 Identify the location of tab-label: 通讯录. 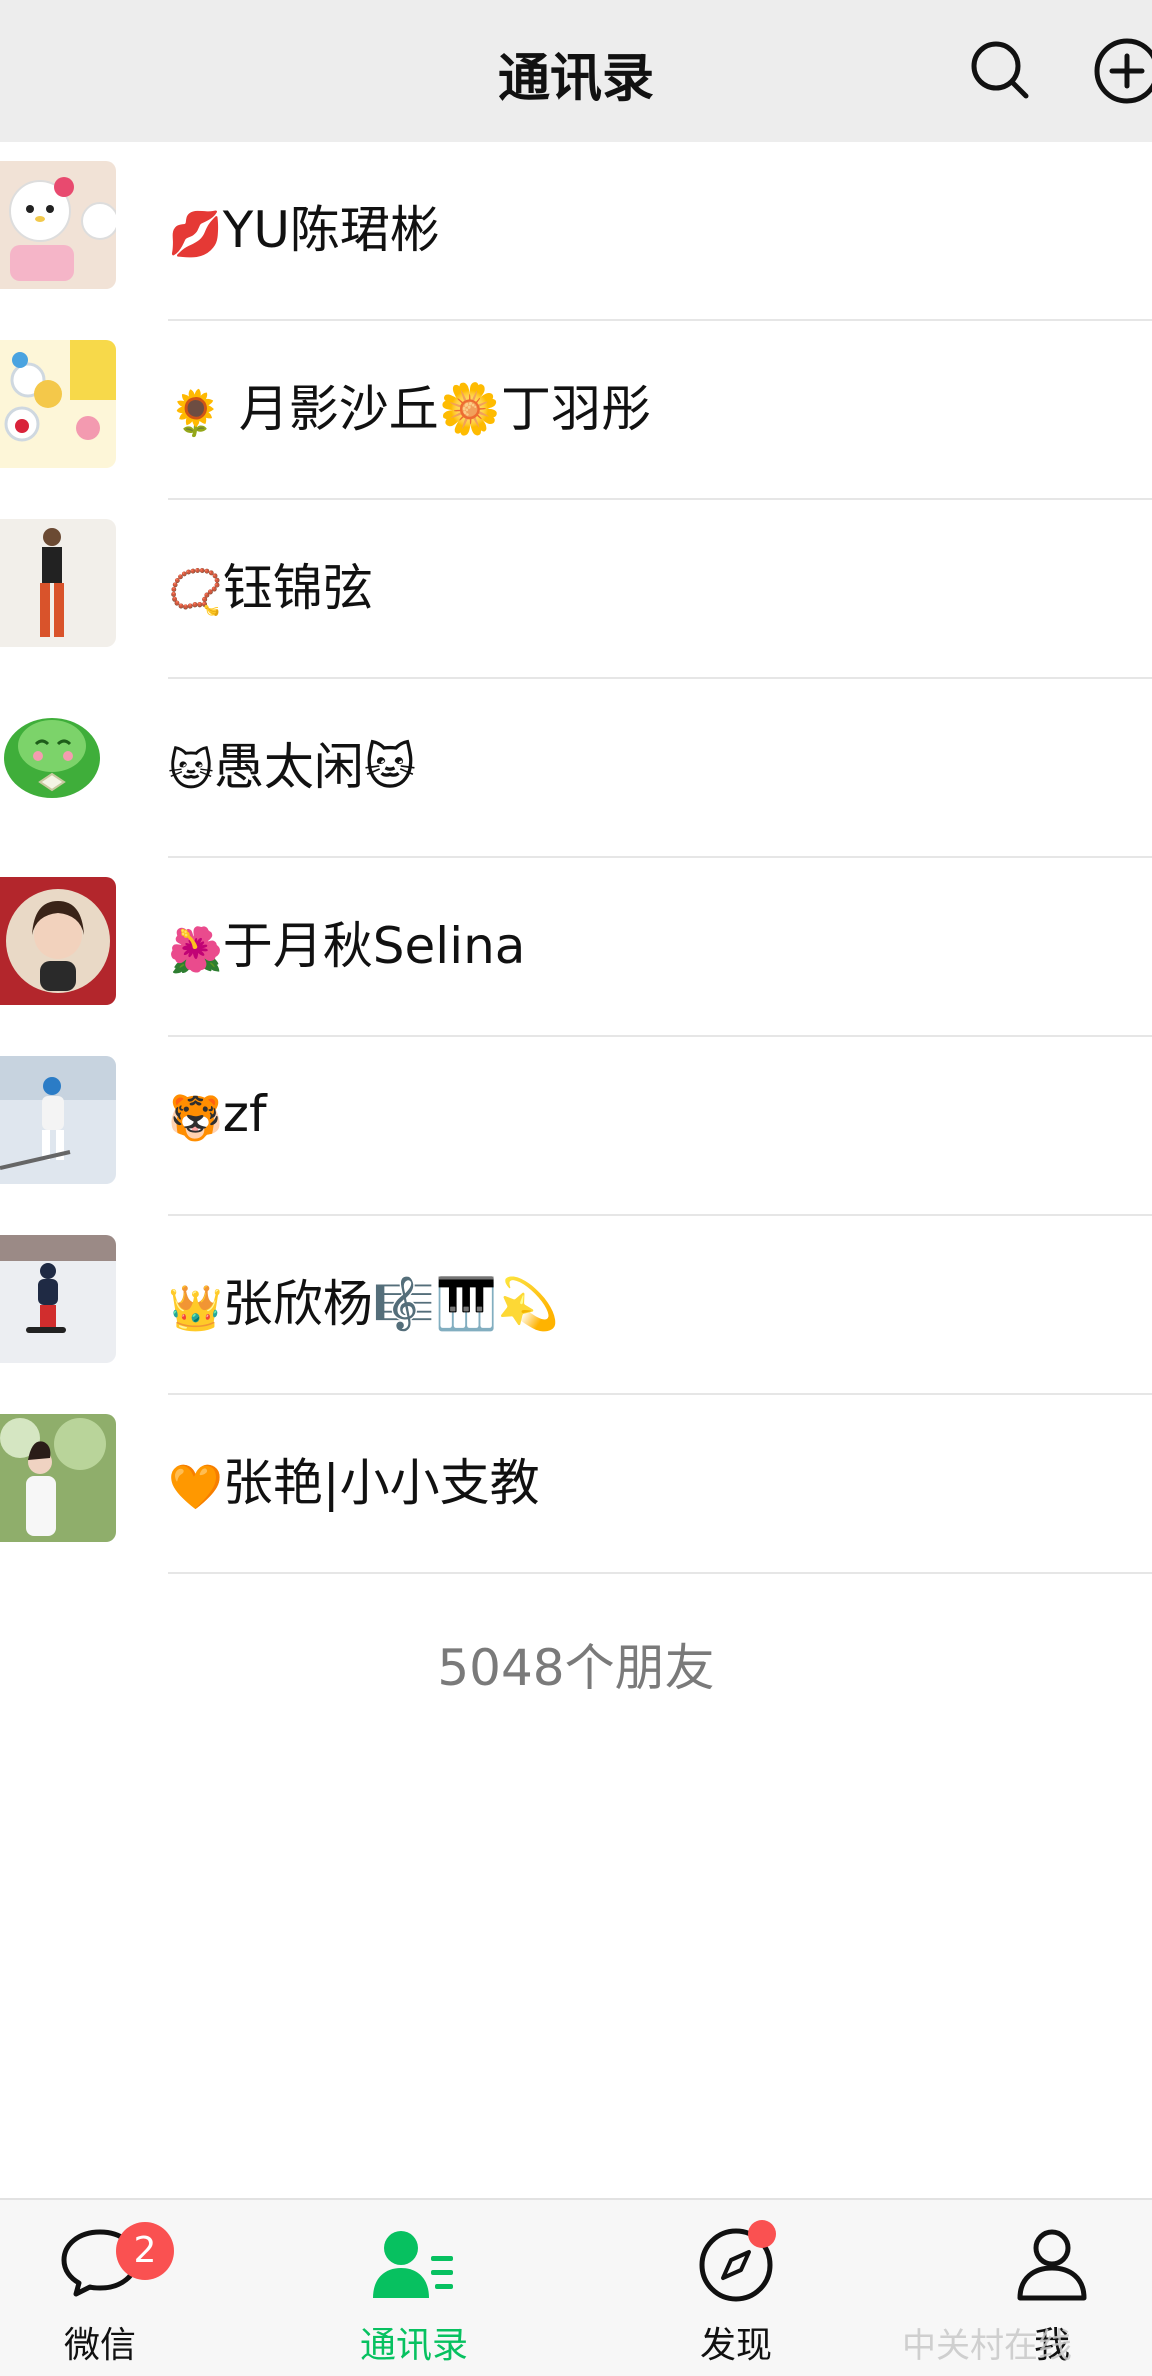
(413, 2345).